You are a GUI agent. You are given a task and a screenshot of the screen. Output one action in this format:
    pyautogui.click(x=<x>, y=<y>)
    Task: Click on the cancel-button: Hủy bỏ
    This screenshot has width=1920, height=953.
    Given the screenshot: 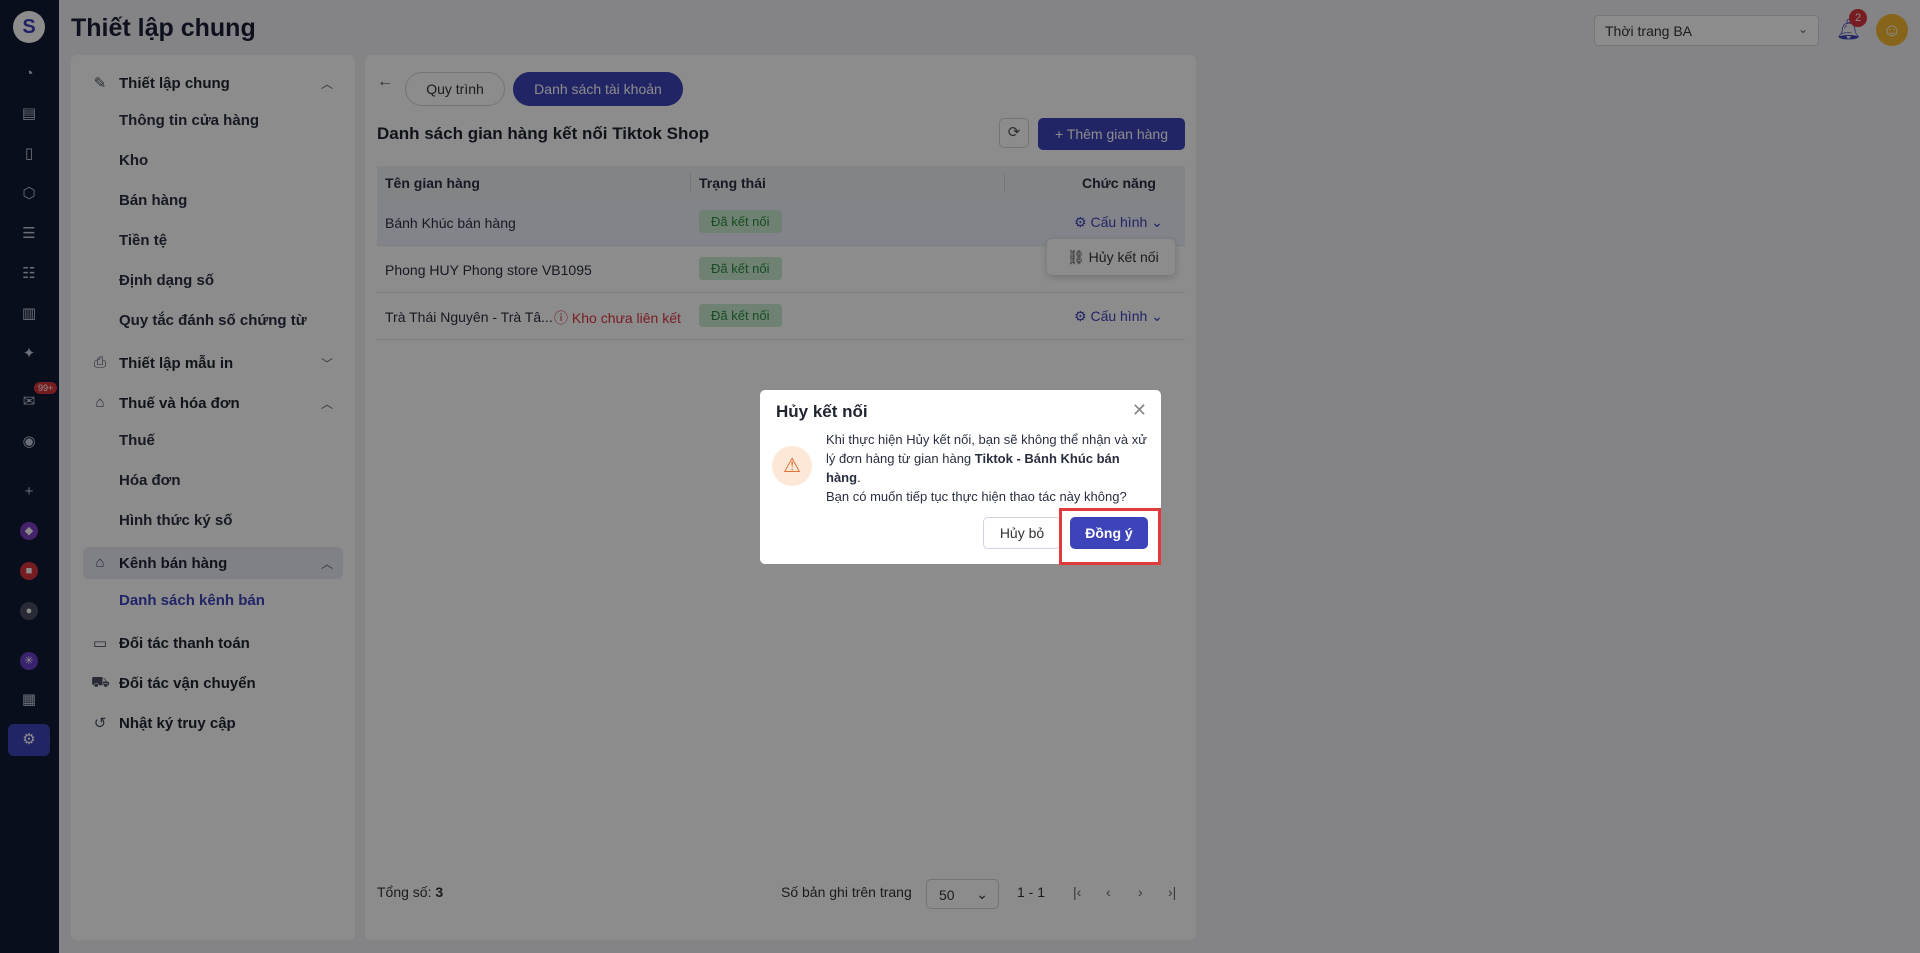 What is the action you would take?
    pyautogui.click(x=1022, y=533)
    